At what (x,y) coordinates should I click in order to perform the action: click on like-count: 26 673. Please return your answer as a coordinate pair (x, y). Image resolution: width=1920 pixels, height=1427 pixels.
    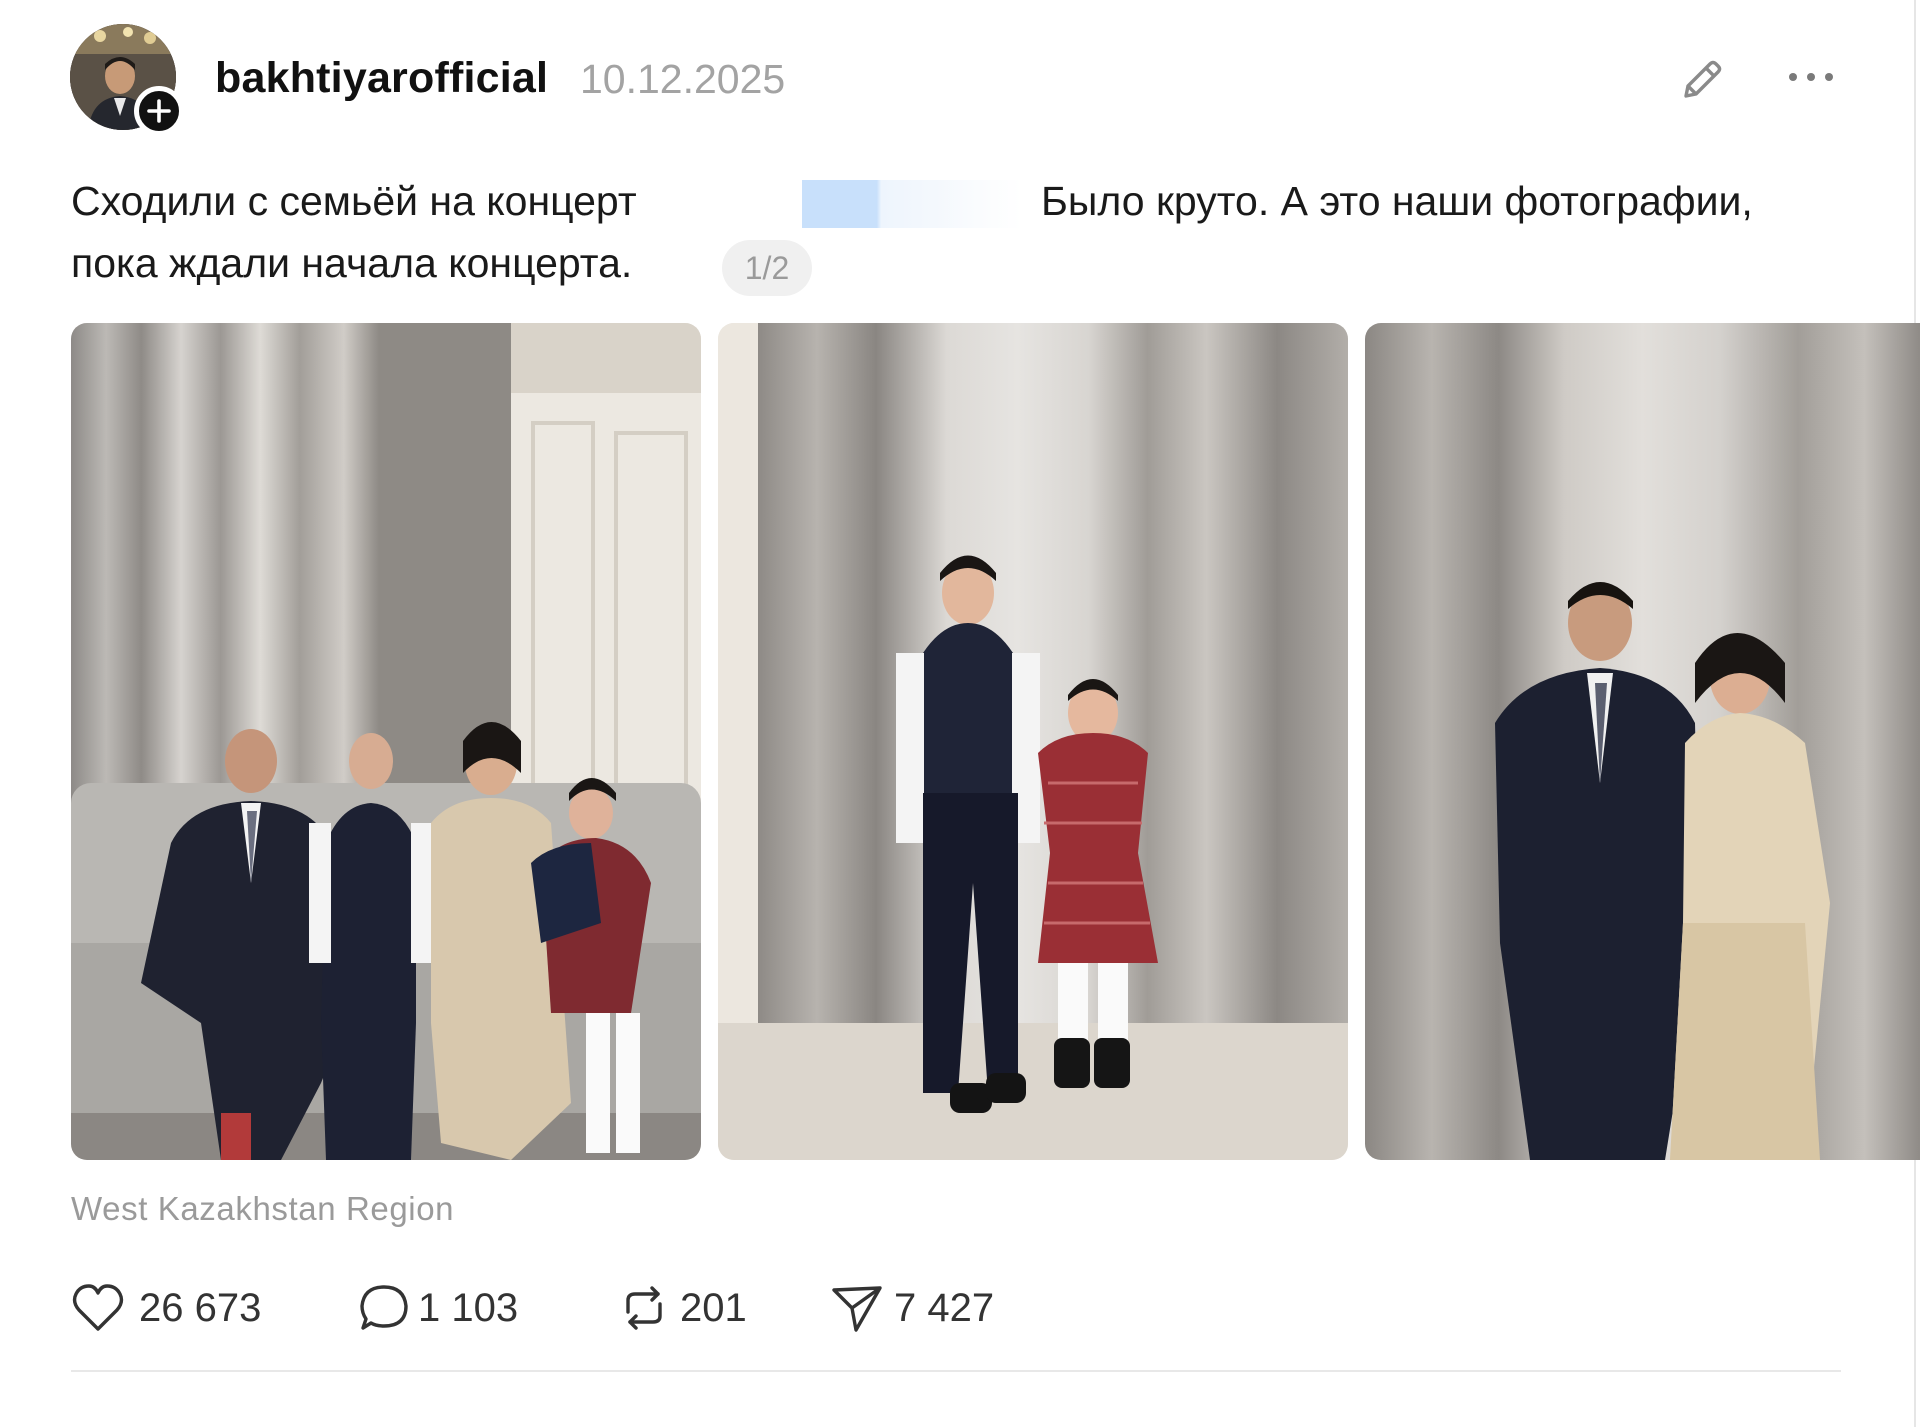
    Looking at the image, I should click on (200, 1307).